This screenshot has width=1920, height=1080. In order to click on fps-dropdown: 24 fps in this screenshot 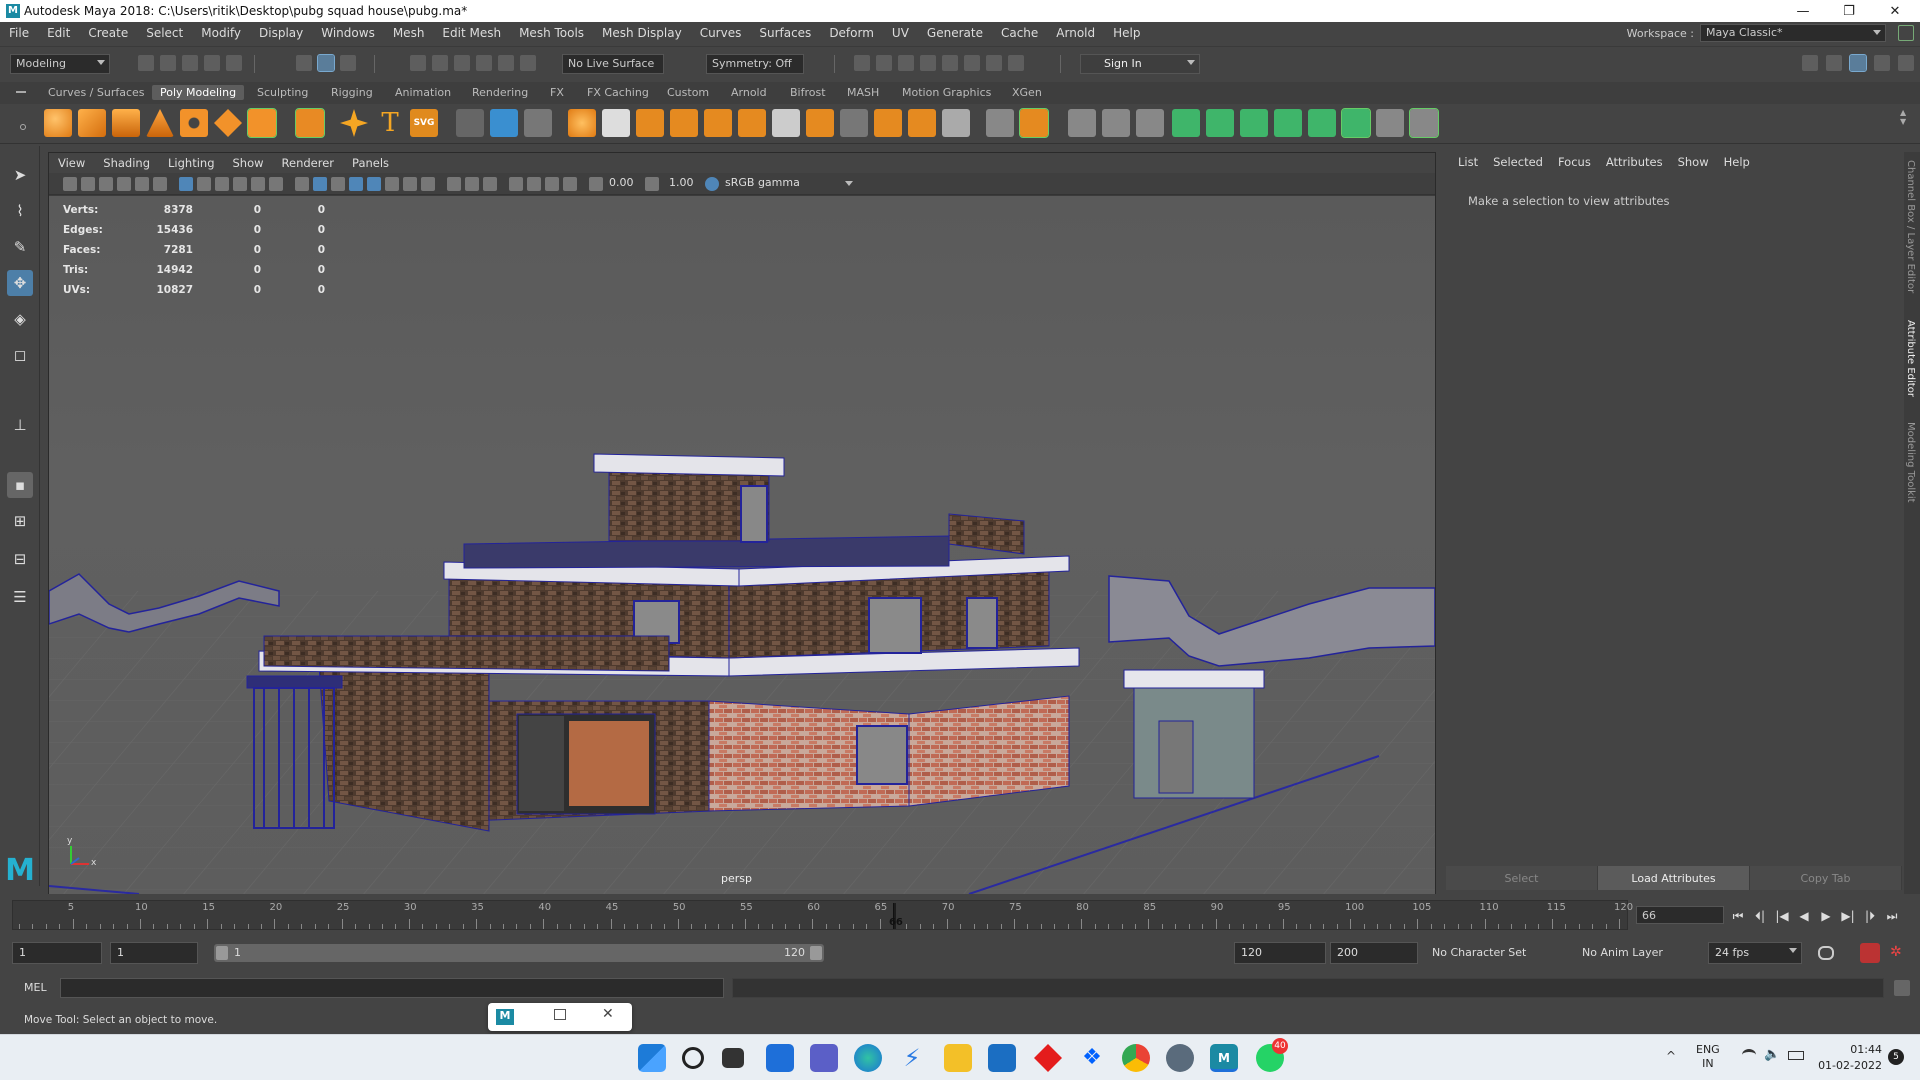, I will do `click(1755, 953)`.